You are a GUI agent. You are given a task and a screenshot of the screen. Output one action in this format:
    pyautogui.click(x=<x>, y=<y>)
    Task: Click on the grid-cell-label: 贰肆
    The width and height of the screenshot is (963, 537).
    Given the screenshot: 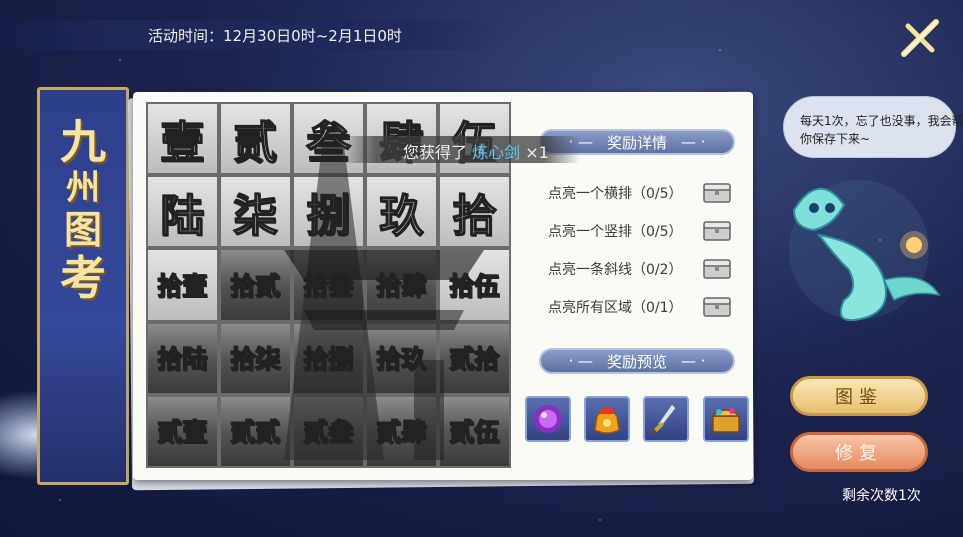 What is the action you would take?
    pyautogui.click(x=402, y=433)
    